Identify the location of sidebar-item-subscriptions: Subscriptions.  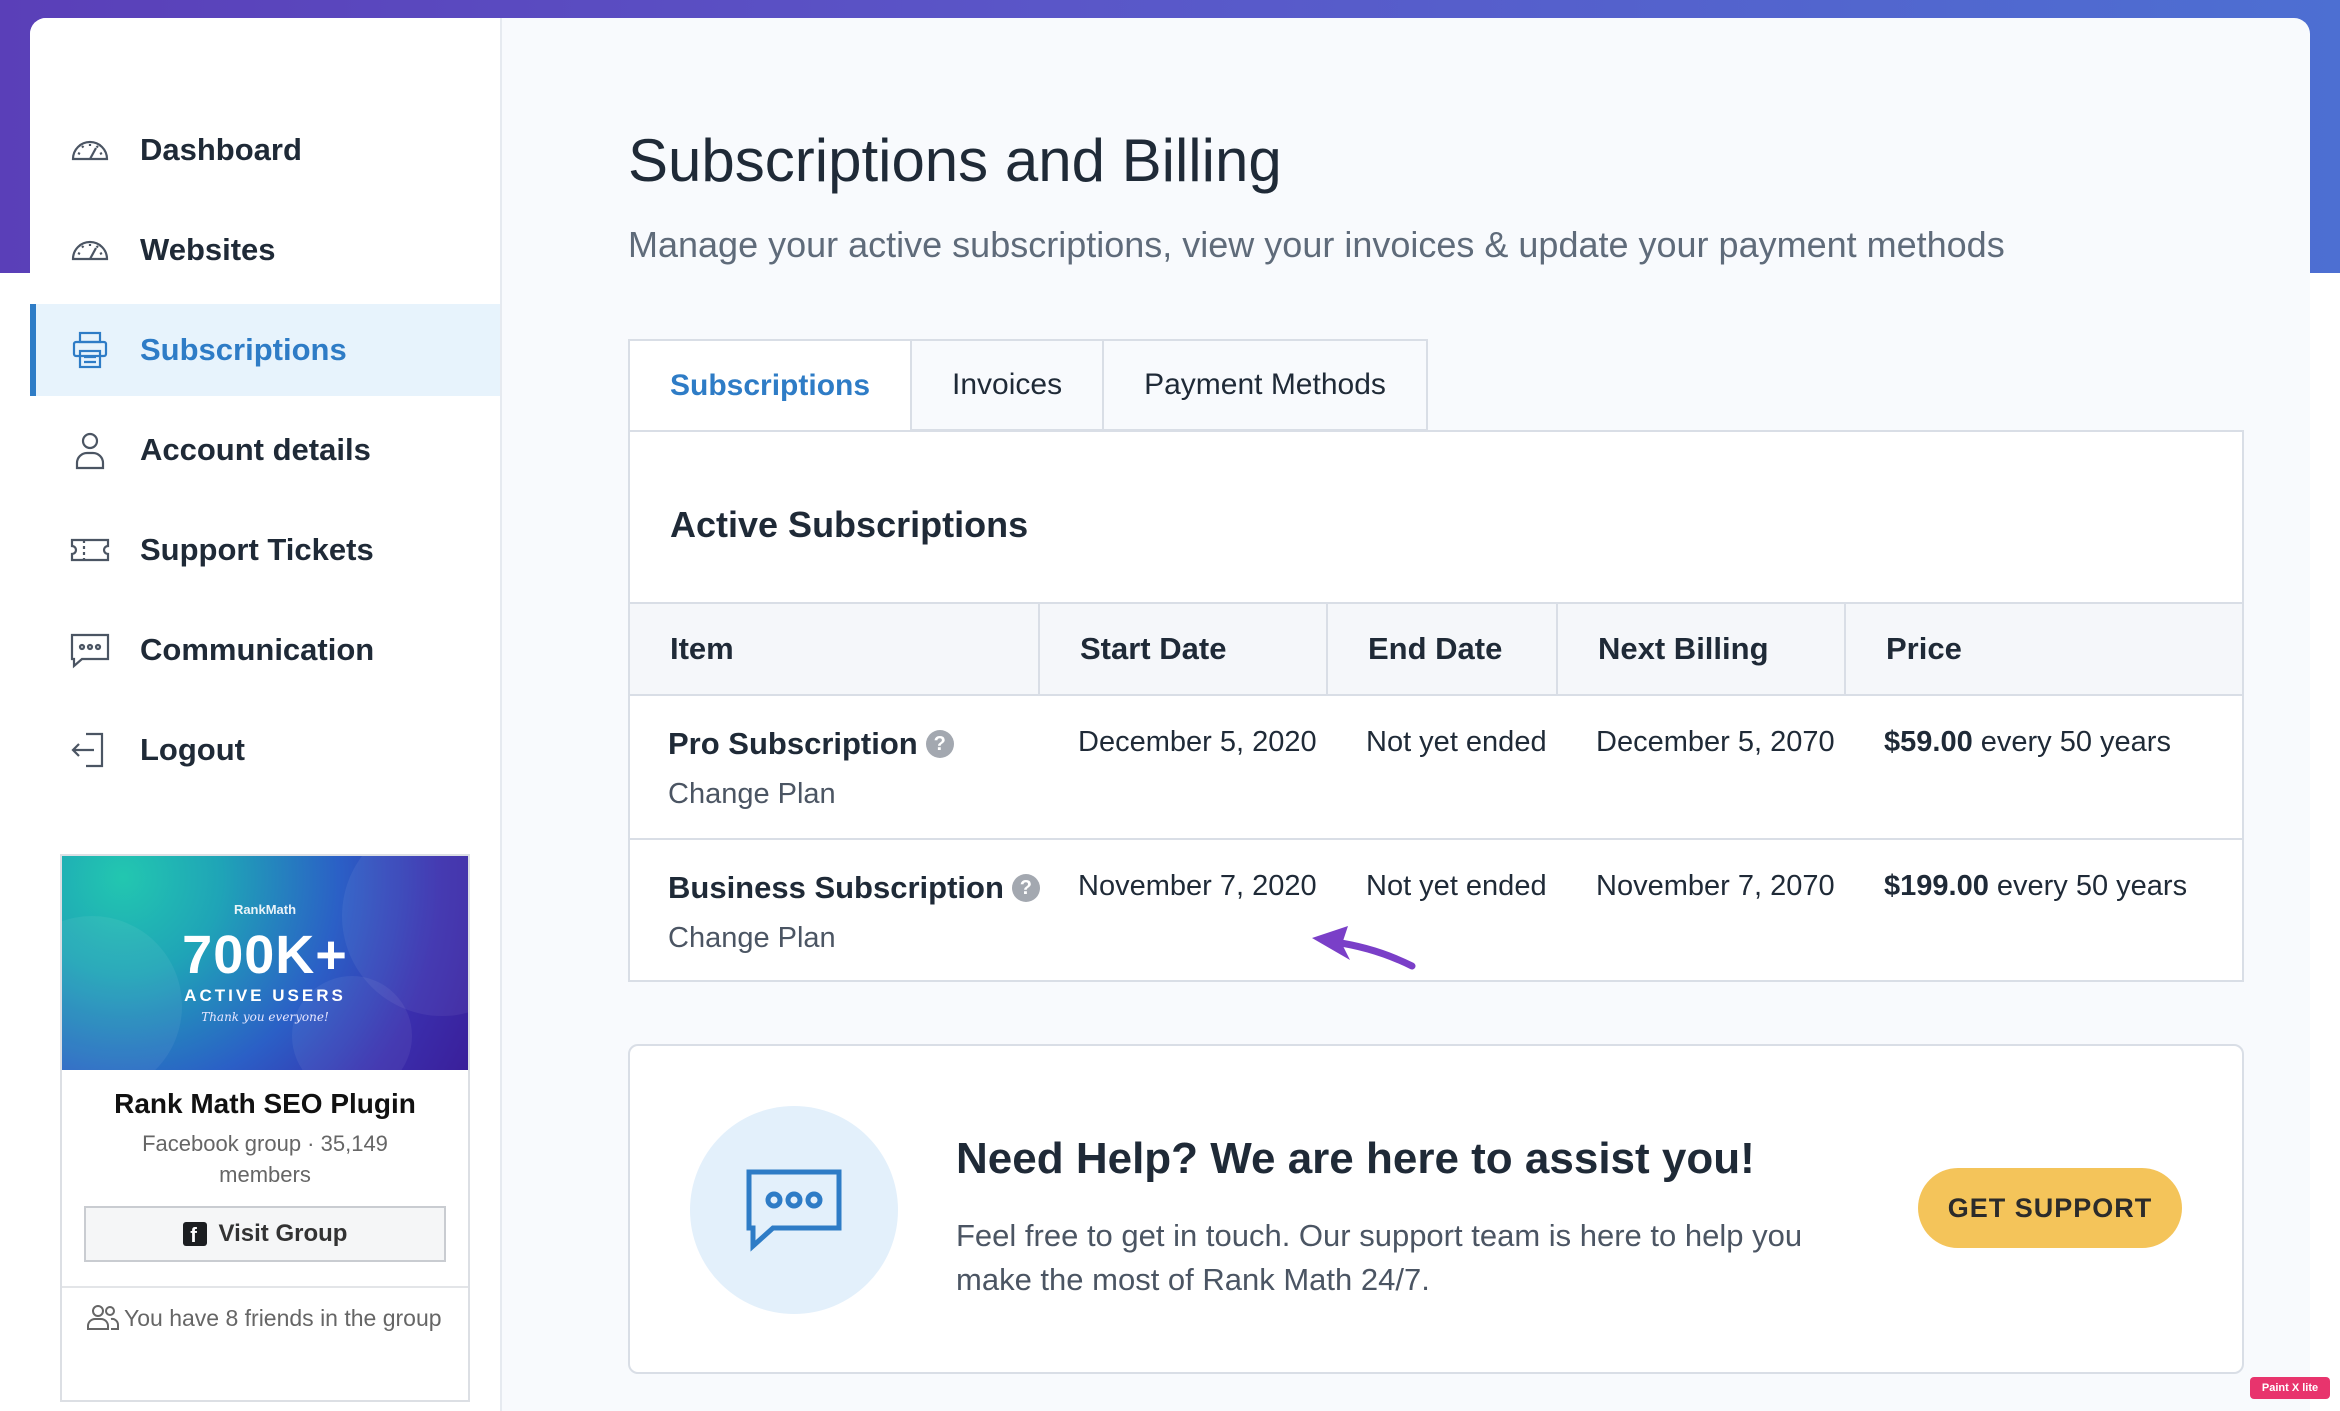
(265, 350).